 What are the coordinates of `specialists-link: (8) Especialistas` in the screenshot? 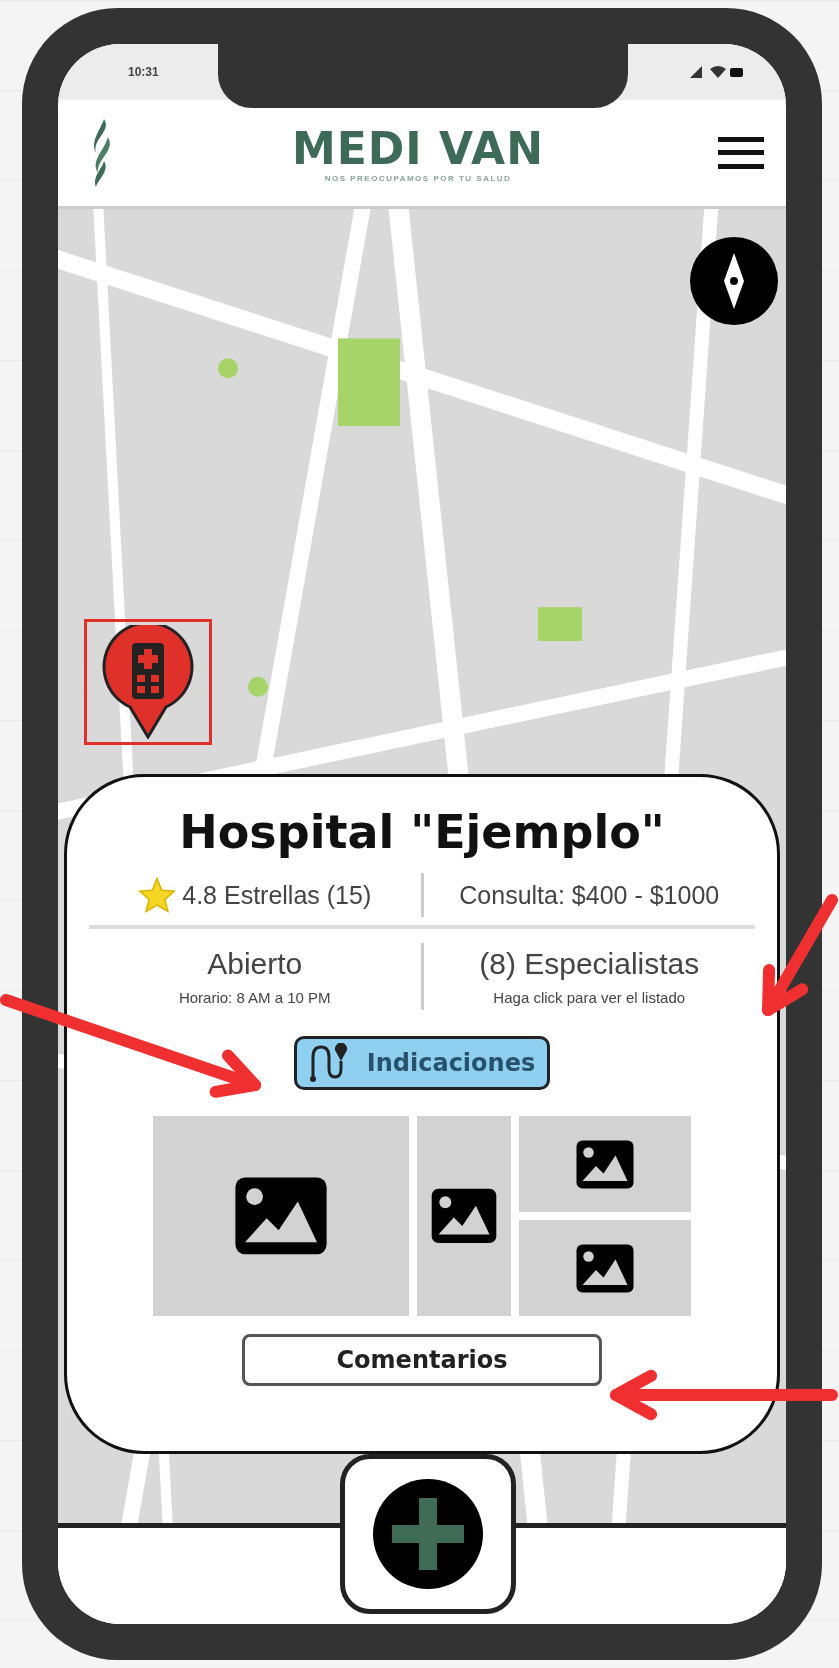 It's located at (589, 964).